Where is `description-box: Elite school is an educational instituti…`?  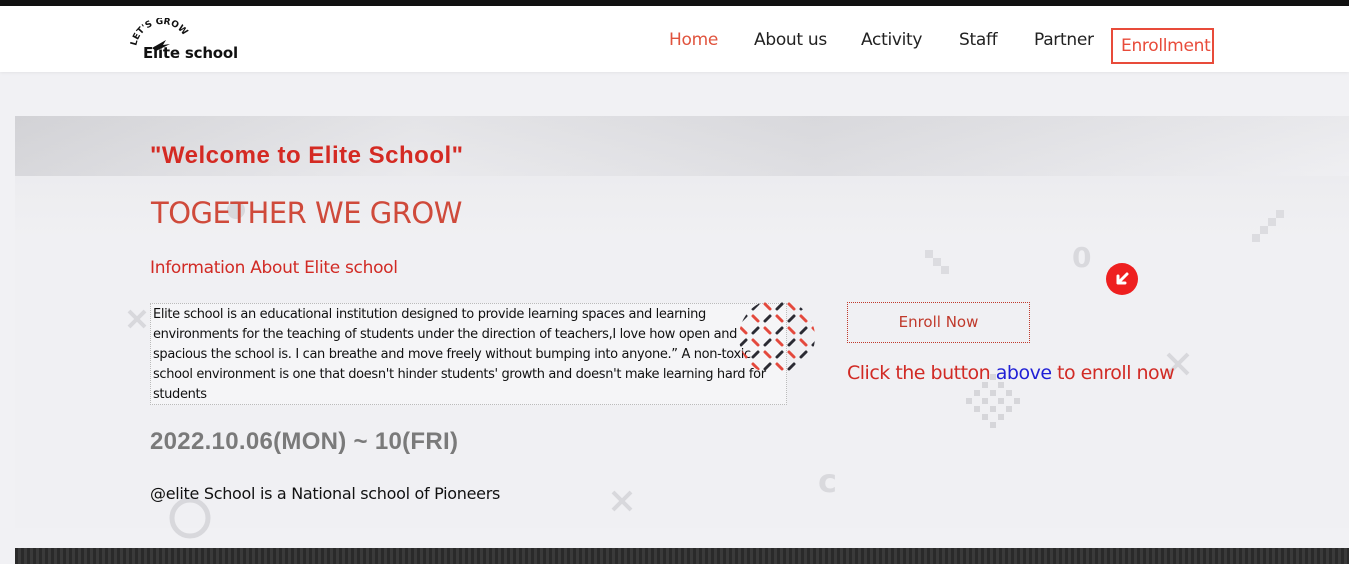
description-box: Elite school is an educational instituti… is located at coordinates (468, 354).